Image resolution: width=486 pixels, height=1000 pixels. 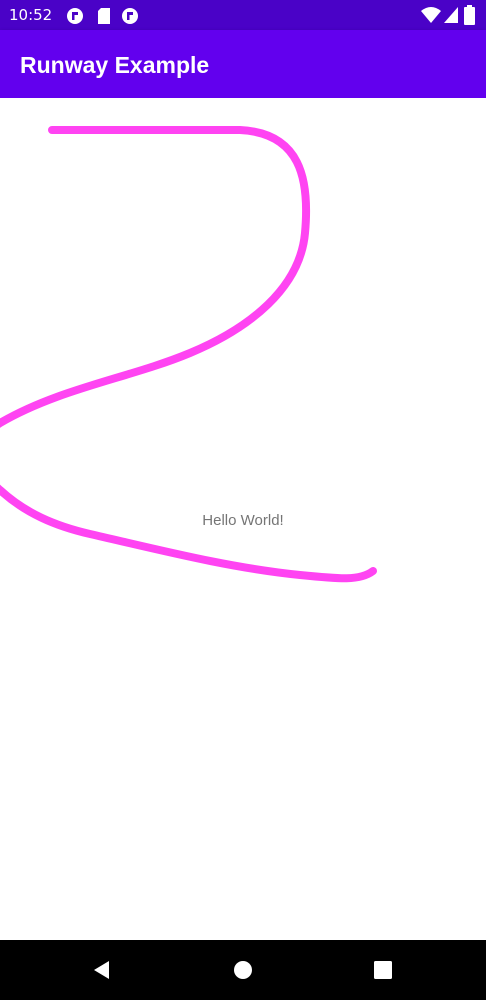 What do you see at coordinates (115, 65) in the screenshot?
I see `app-title: Runway Example` at bounding box center [115, 65].